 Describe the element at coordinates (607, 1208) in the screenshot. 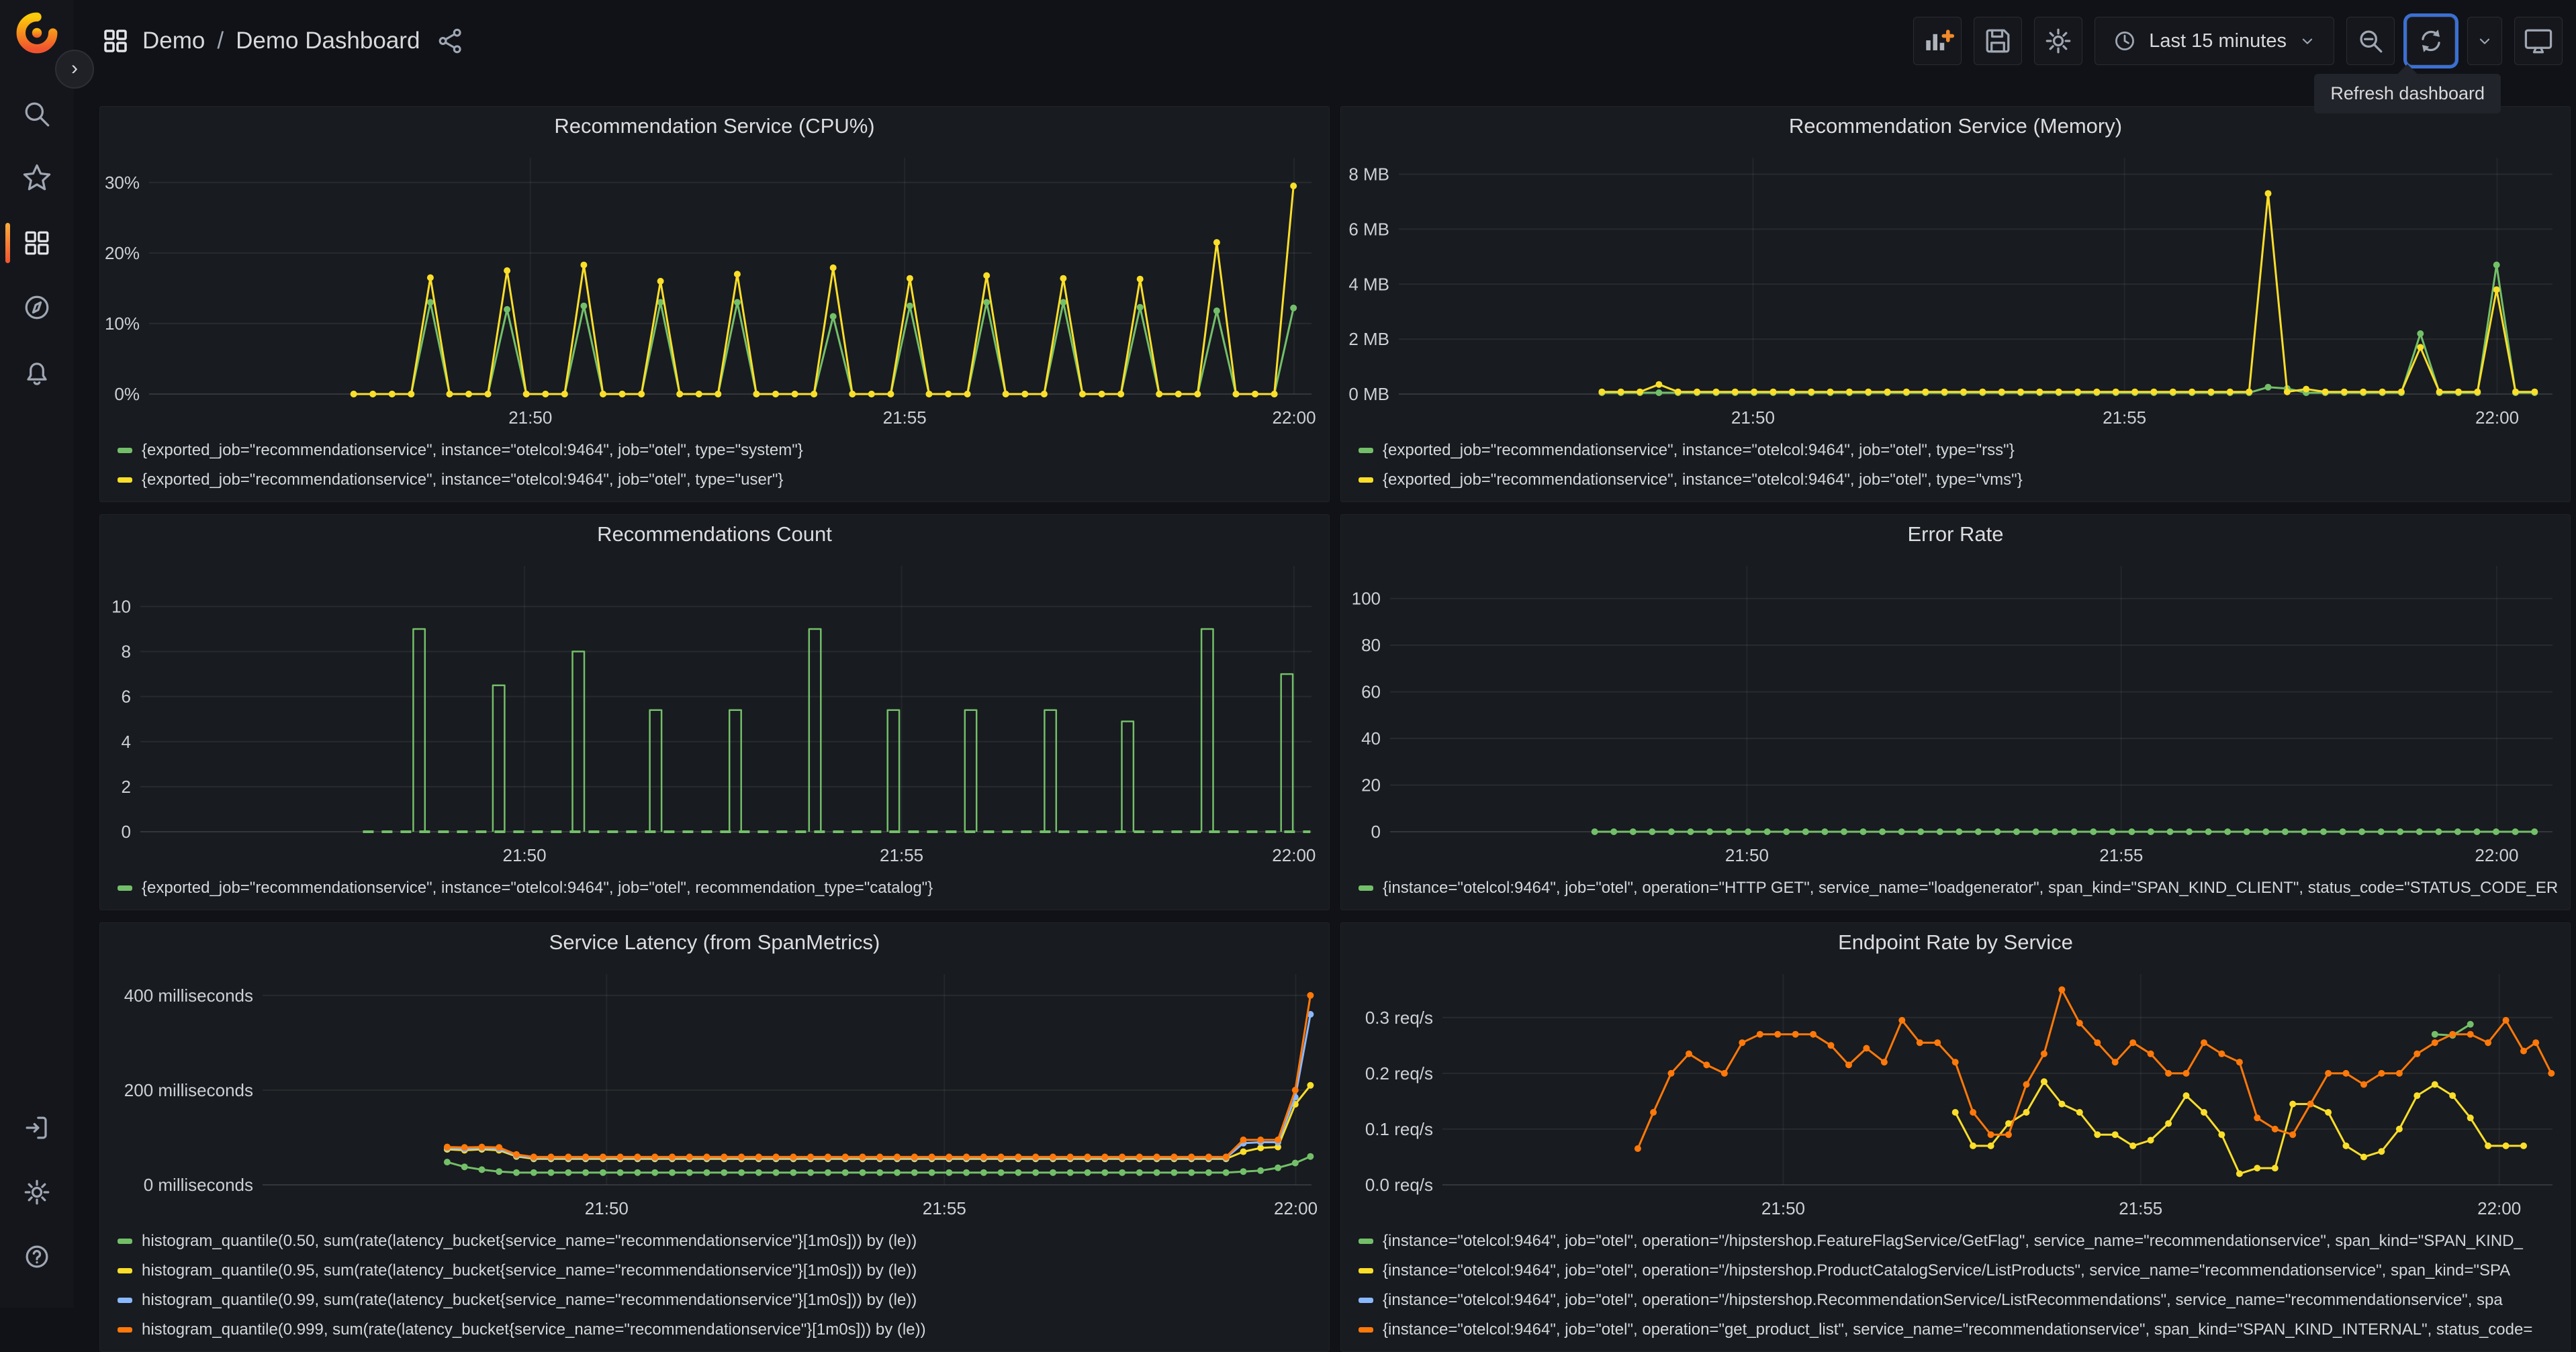

I see `svg-text: 21:50` at that location.